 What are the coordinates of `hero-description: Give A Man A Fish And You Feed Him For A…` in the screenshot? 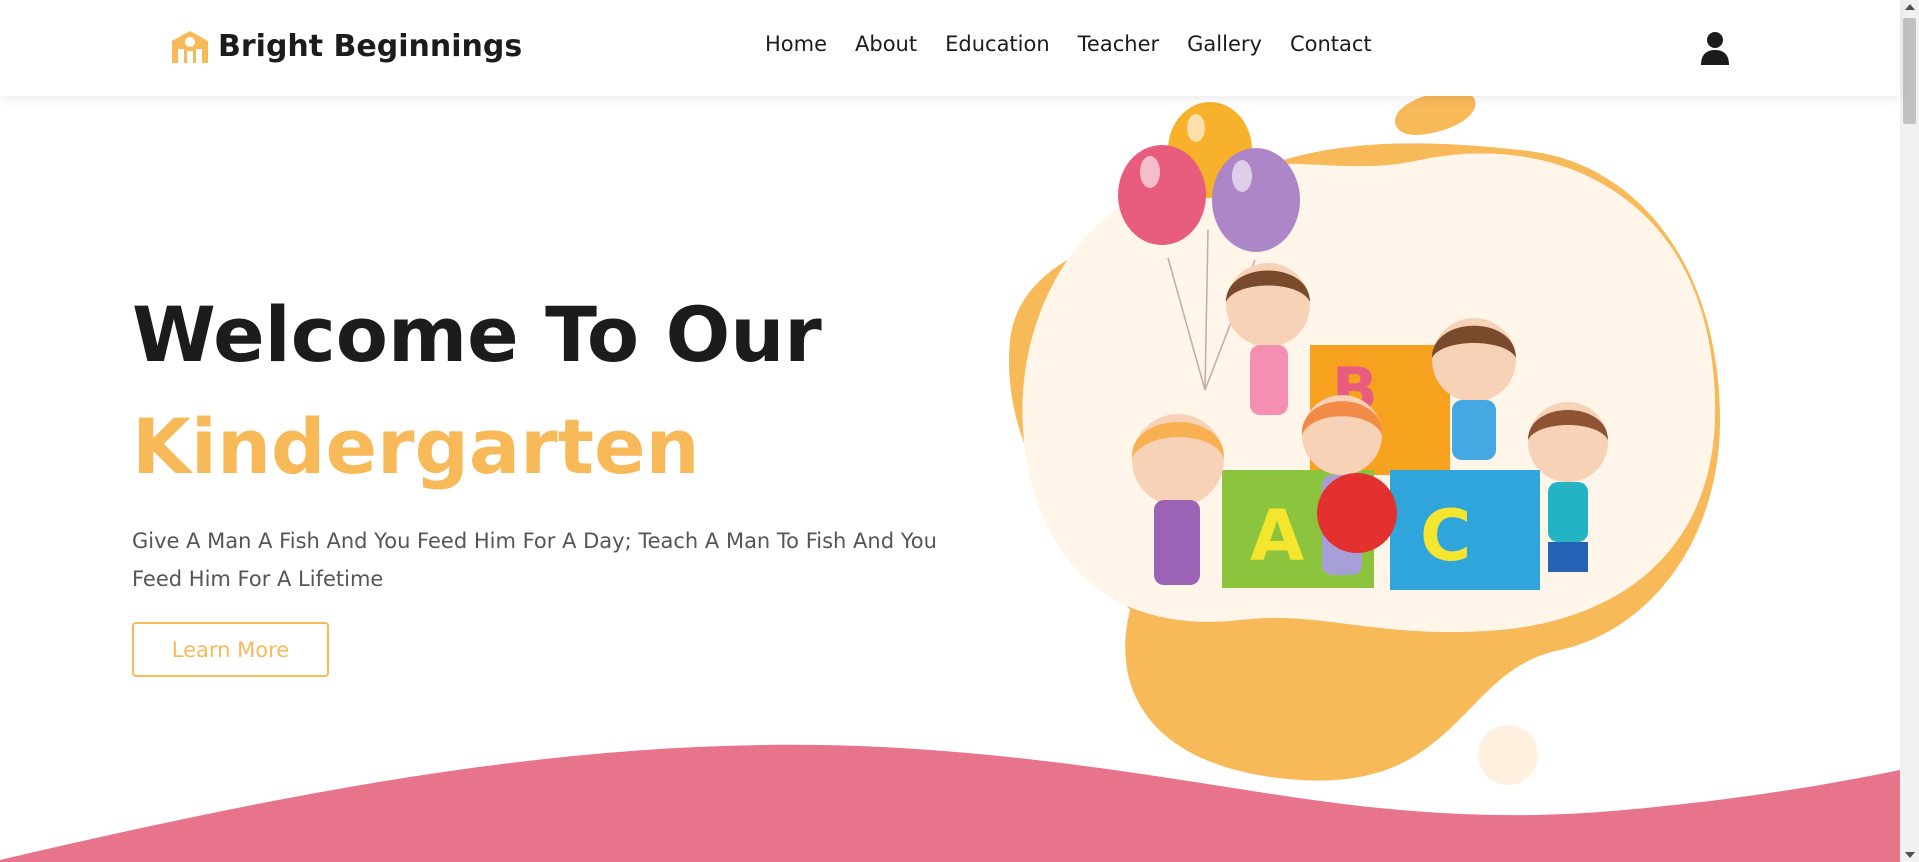 It's located at (534, 560).